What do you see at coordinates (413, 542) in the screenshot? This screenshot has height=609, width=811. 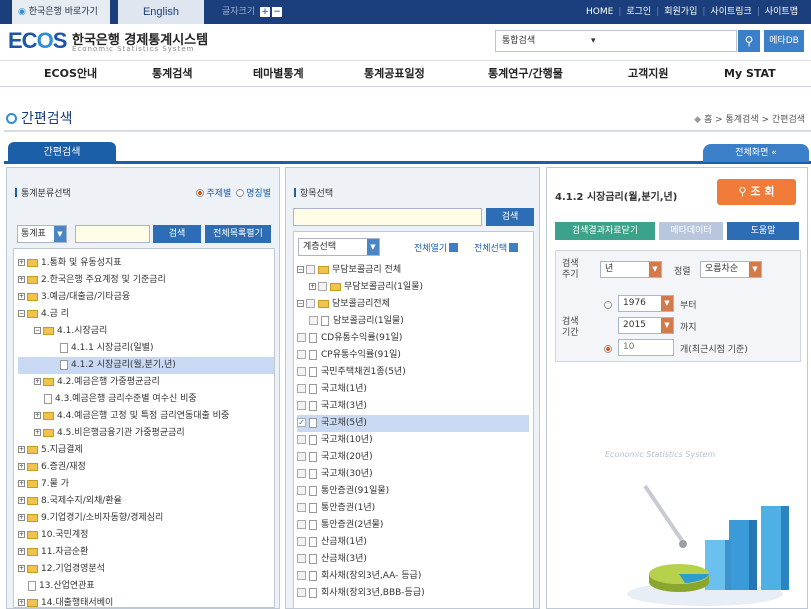 I see `item-row: 산금채(1년)` at bounding box center [413, 542].